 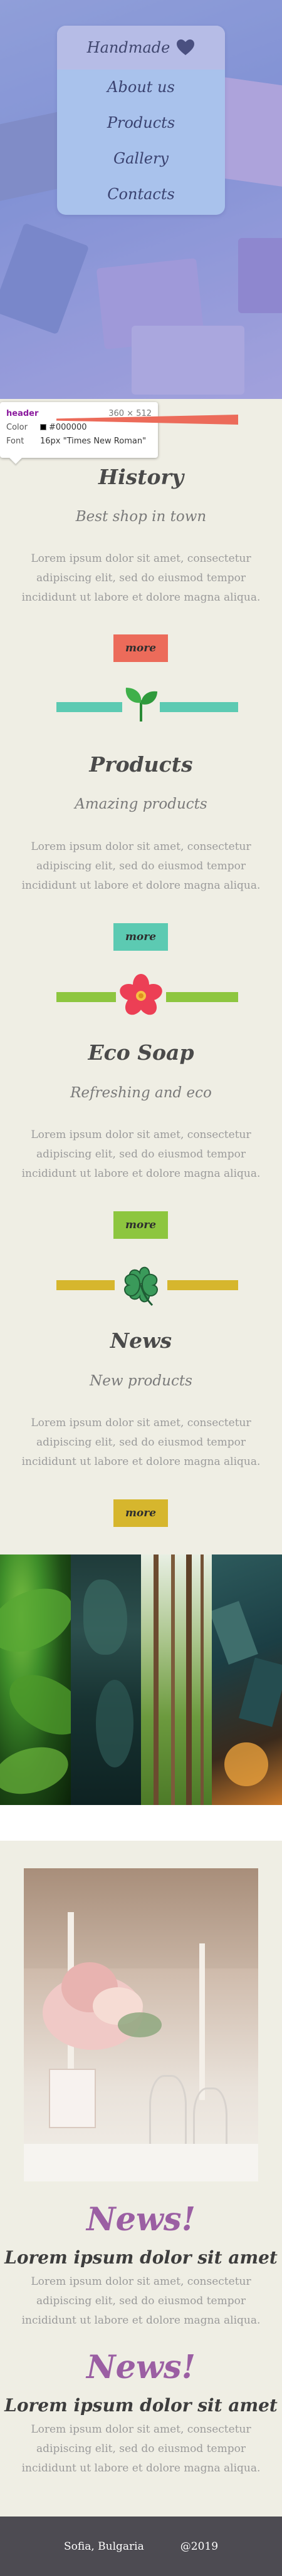 What do you see at coordinates (246, 1679) in the screenshot?
I see `gallery-image-city` at bounding box center [246, 1679].